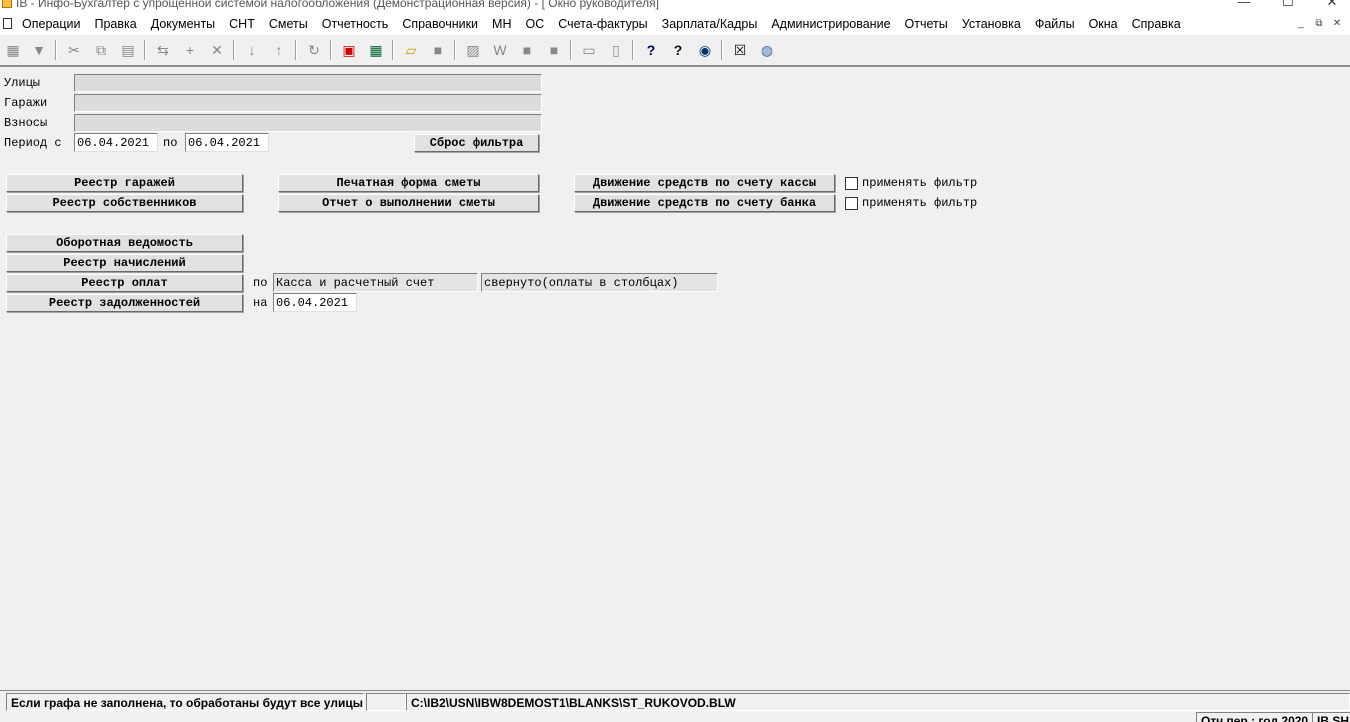 The width and height of the screenshot is (1350, 722). What do you see at coordinates (602, 24) in the screenshot?
I see `menu-invoices: Счета-фактуры` at bounding box center [602, 24].